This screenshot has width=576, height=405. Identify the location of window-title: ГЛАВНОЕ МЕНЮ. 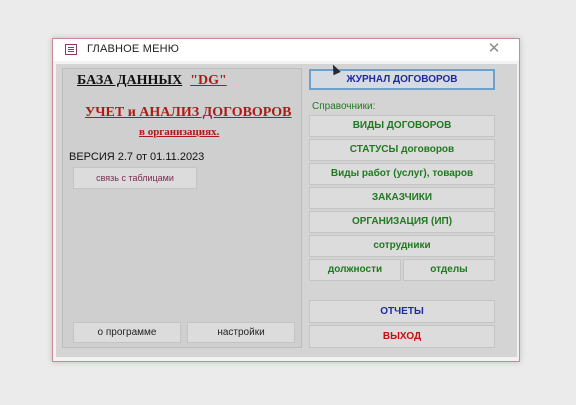
(133, 49).